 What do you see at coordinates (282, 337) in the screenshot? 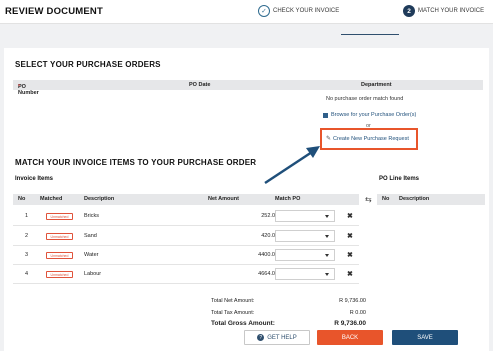
I see `get-help-label: GET HELP` at bounding box center [282, 337].